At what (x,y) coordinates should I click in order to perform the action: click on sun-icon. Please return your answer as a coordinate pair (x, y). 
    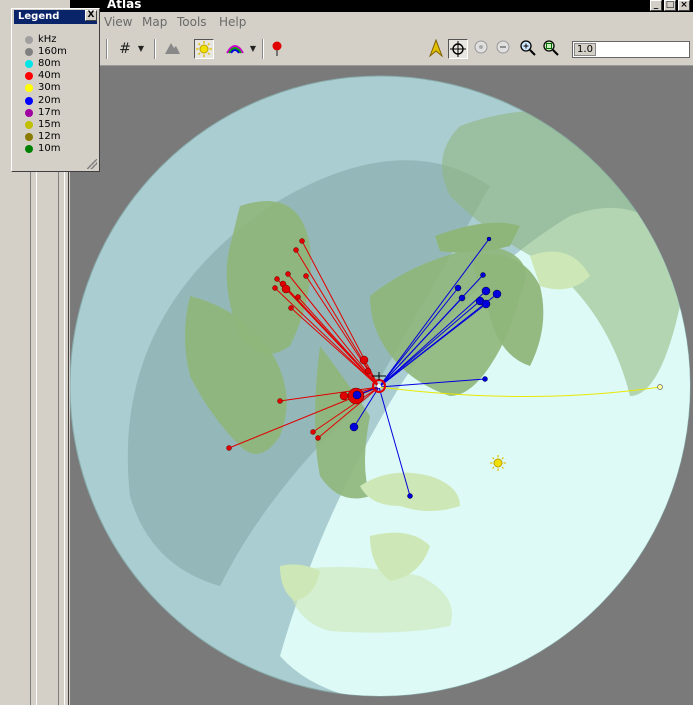
    Looking at the image, I should click on (204, 49).